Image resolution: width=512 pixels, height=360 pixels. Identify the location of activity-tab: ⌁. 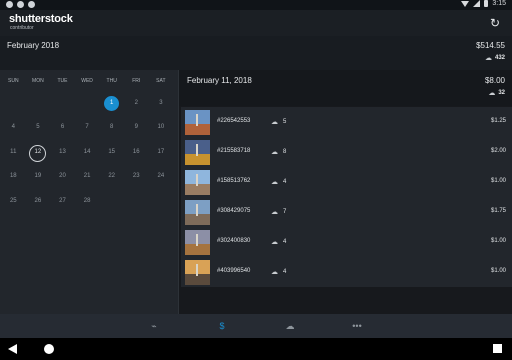
(154, 326).